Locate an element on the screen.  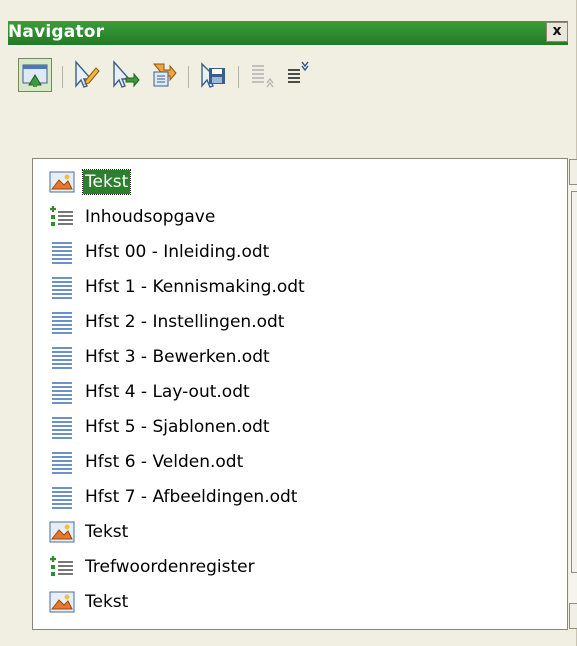
tree-item-label: Hfst 4 - Lay-out.odt is located at coordinates (167, 392).